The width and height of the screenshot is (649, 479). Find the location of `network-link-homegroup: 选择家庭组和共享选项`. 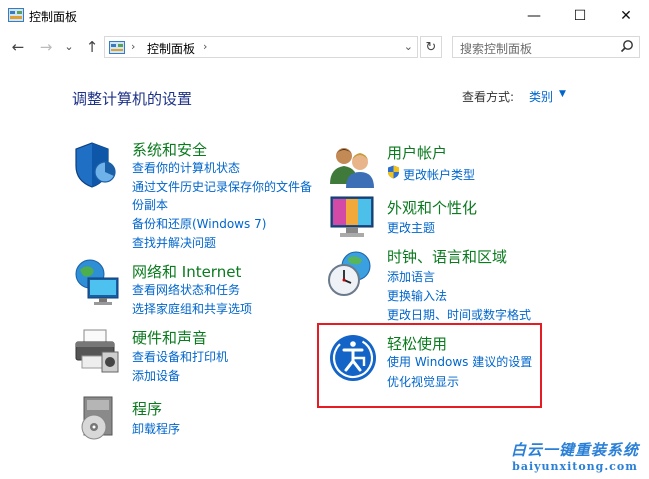

network-link-homegroup: 选择家庭组和共享选项 is located at coordinates (192, 308).